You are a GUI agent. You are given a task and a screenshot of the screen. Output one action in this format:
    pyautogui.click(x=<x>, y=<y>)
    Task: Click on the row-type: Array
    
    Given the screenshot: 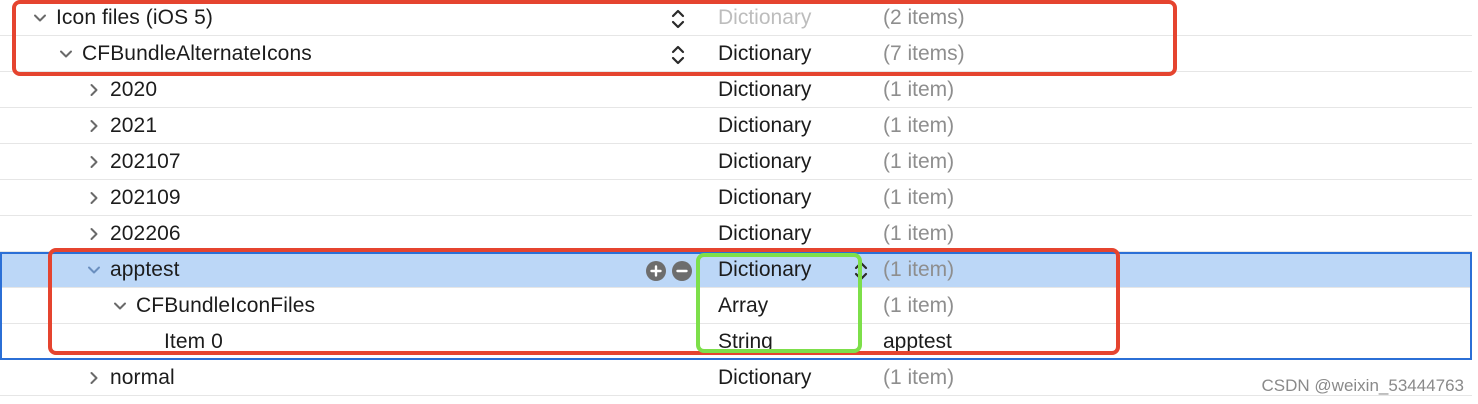 What is the action you would take?
    pyautogui.click(x=743, y=306)
    